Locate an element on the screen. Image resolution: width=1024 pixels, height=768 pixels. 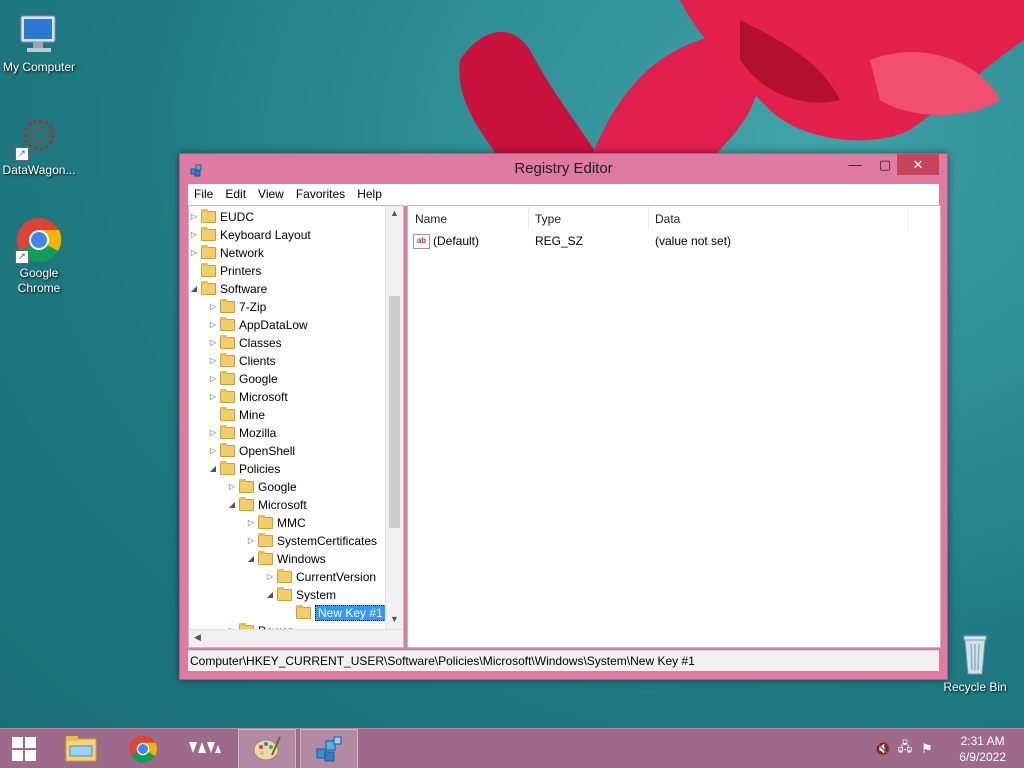
volume-muted-icon: 🔇 is located at coordinates (883, 749).